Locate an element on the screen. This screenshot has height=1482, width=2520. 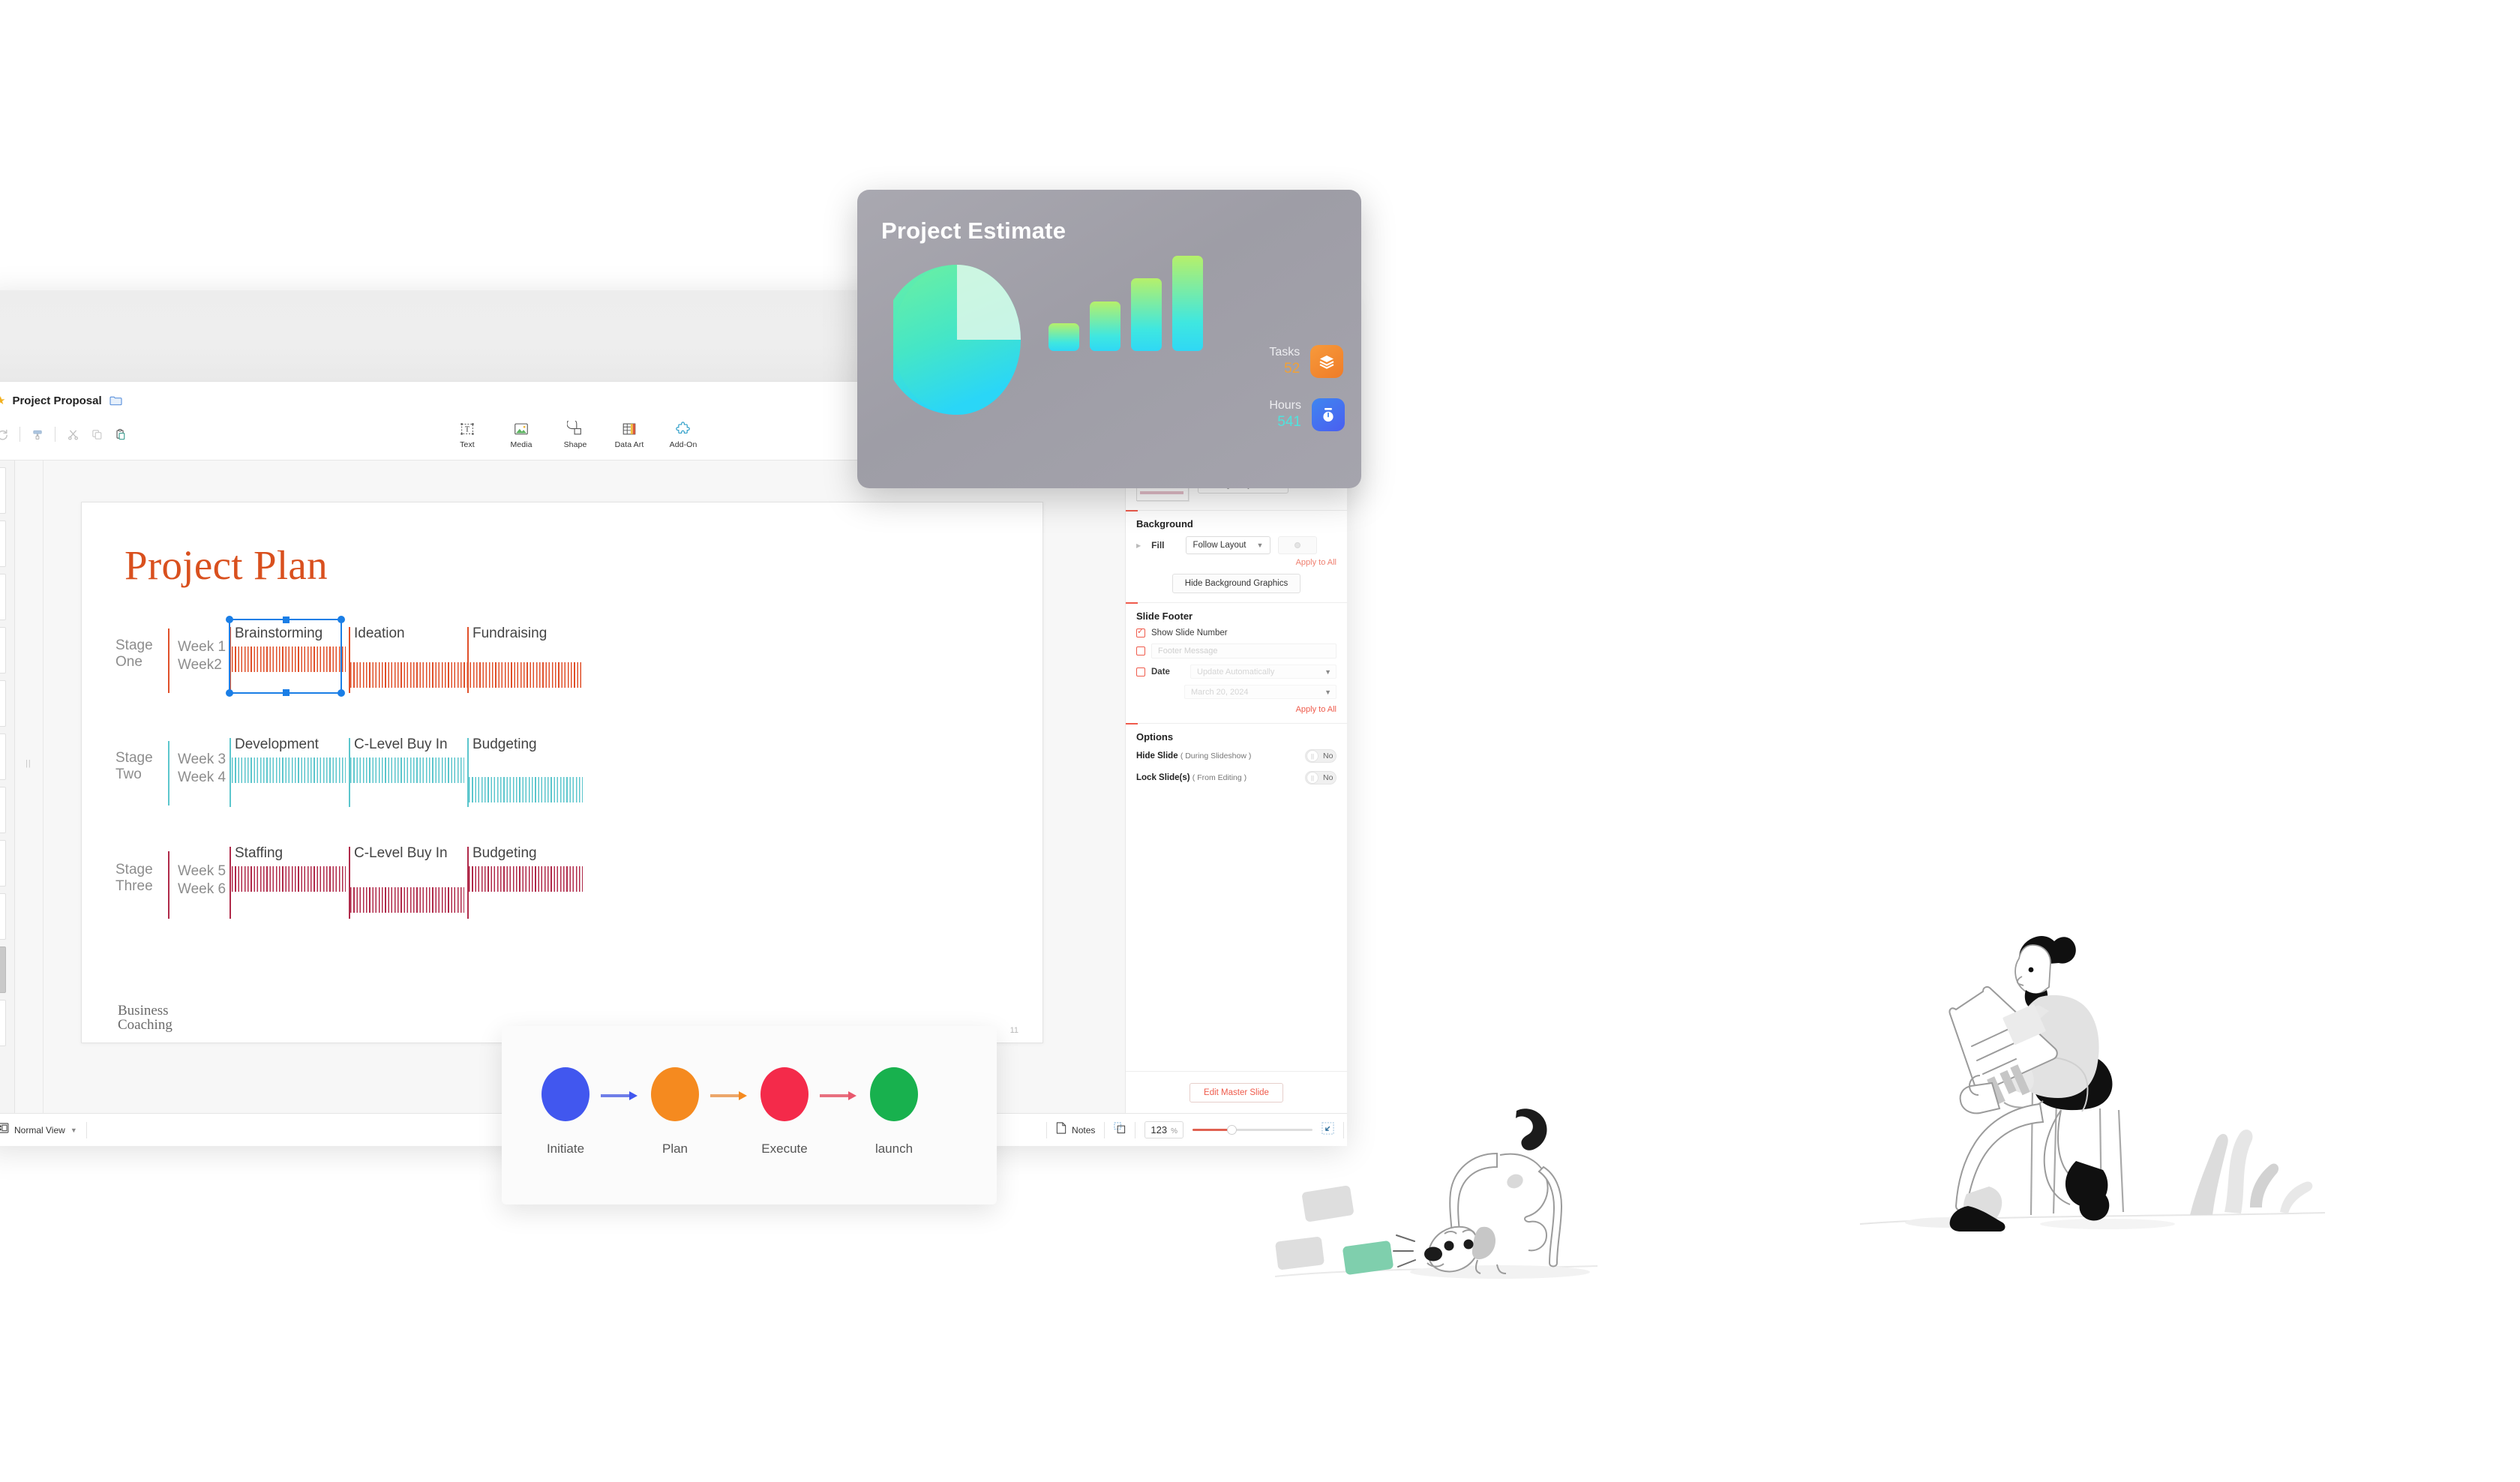
task-label: Staffing is located at coordinates (259, 853).